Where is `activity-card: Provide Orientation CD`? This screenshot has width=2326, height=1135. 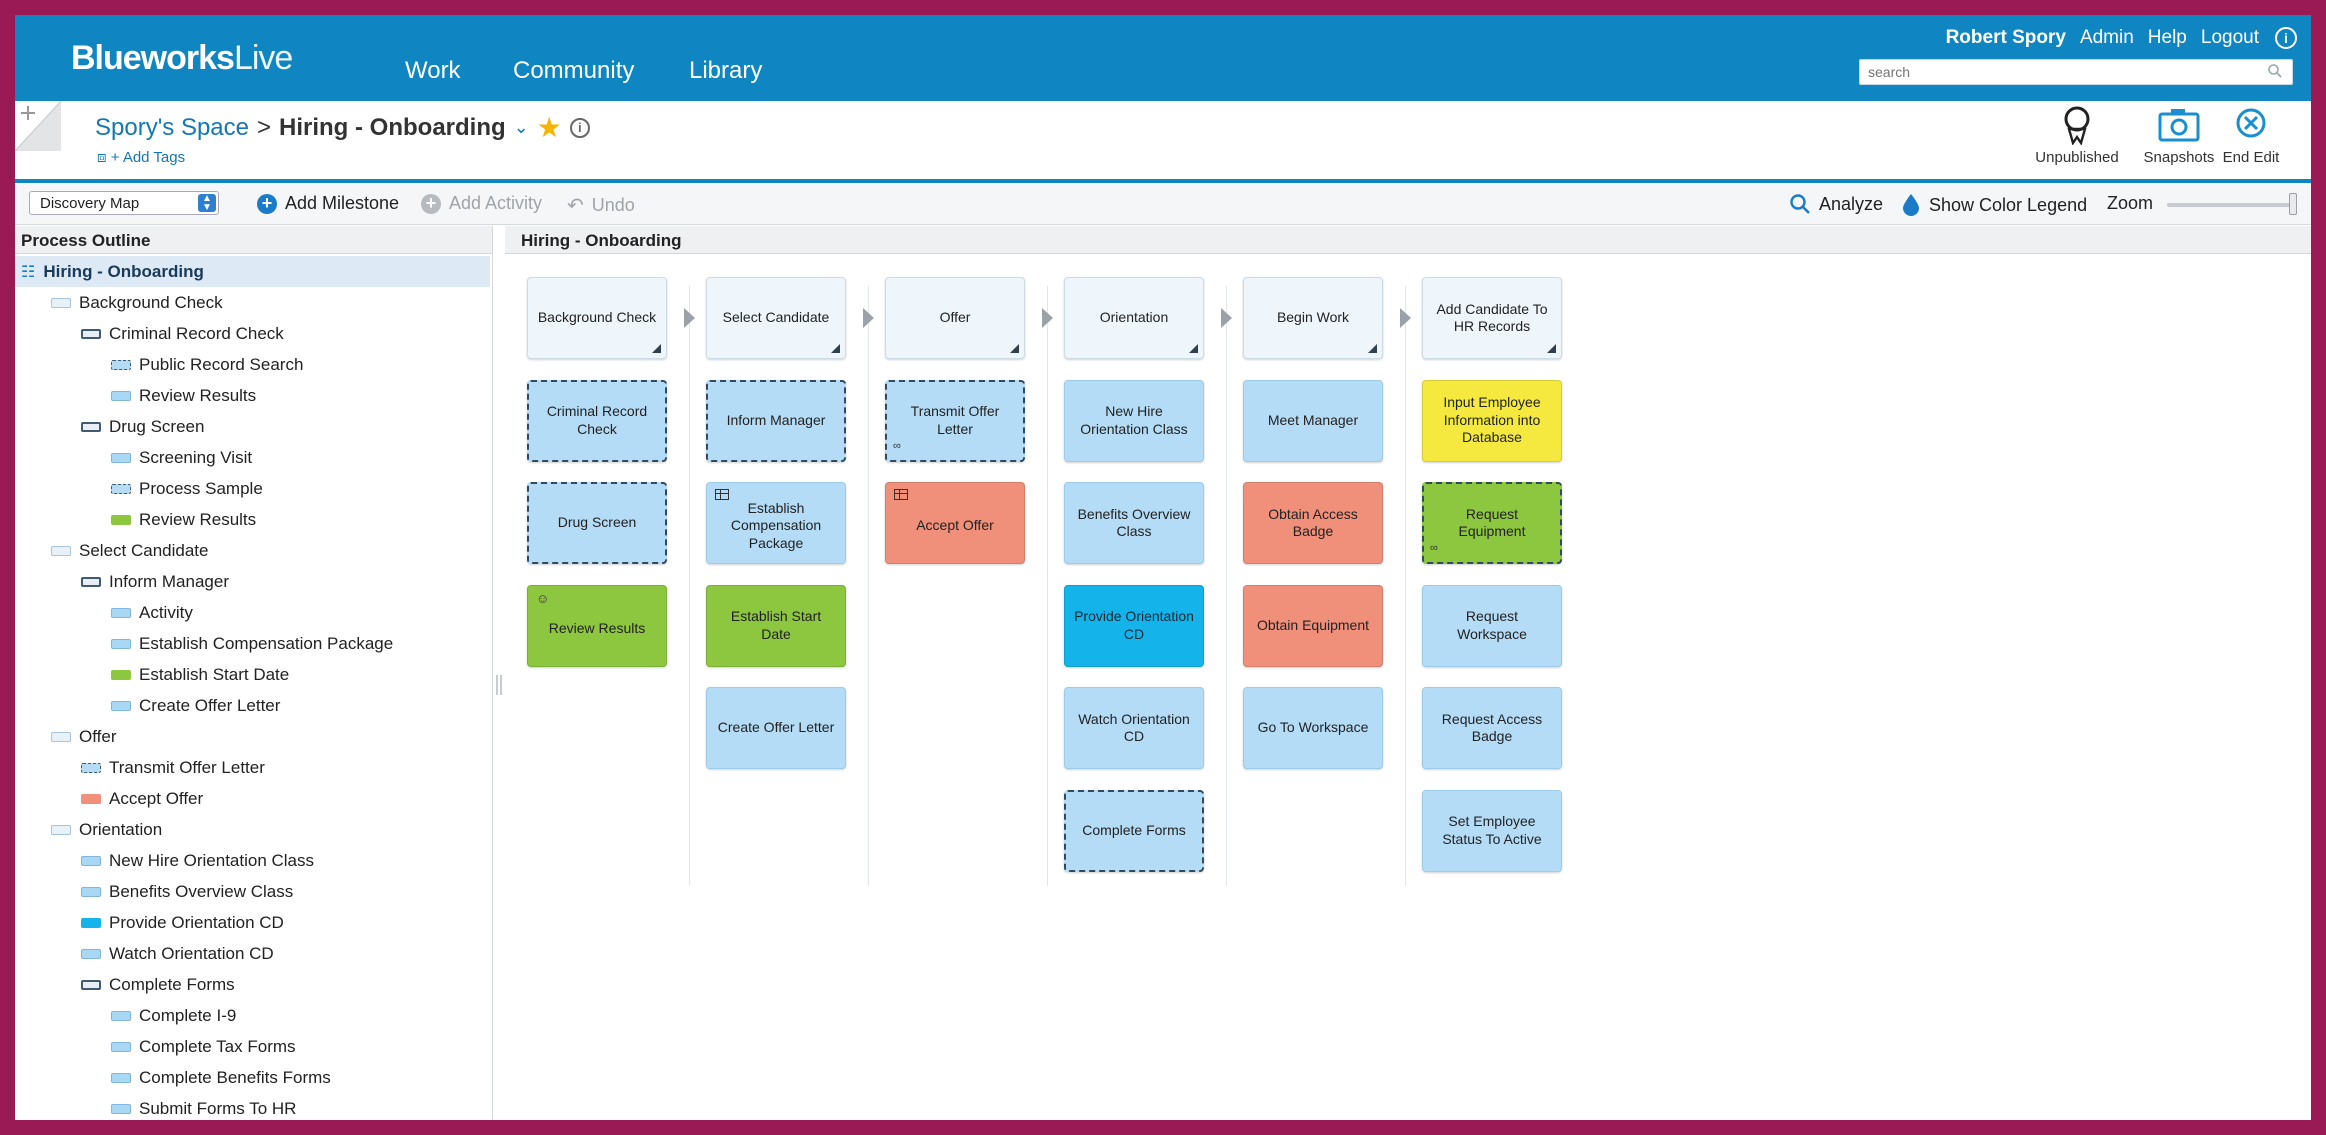
activity-card: Provide Orientation CD is located at coordinates (1134, 625).